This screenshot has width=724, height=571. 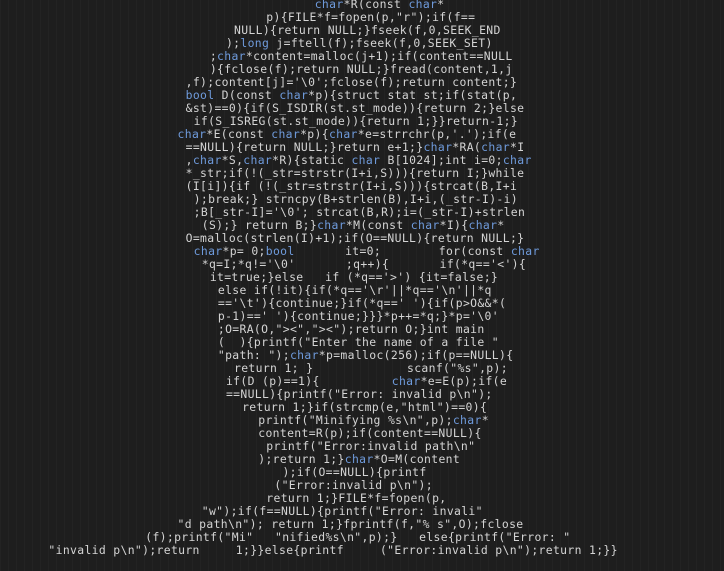 What do you see at coordinates (354, 472) in the screenshot?
I see `code-token: );if(O==NULL){printf` at bounding box center [354, 472].